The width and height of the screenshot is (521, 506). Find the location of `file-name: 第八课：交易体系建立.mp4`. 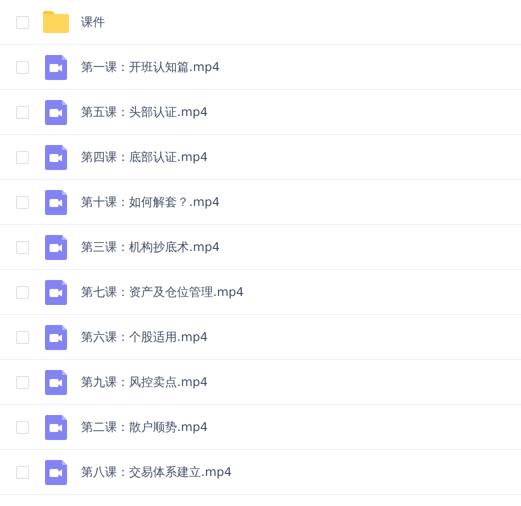

file-name: 第八课：交易体系建立.mp4 is located at coordinates (156, 472).